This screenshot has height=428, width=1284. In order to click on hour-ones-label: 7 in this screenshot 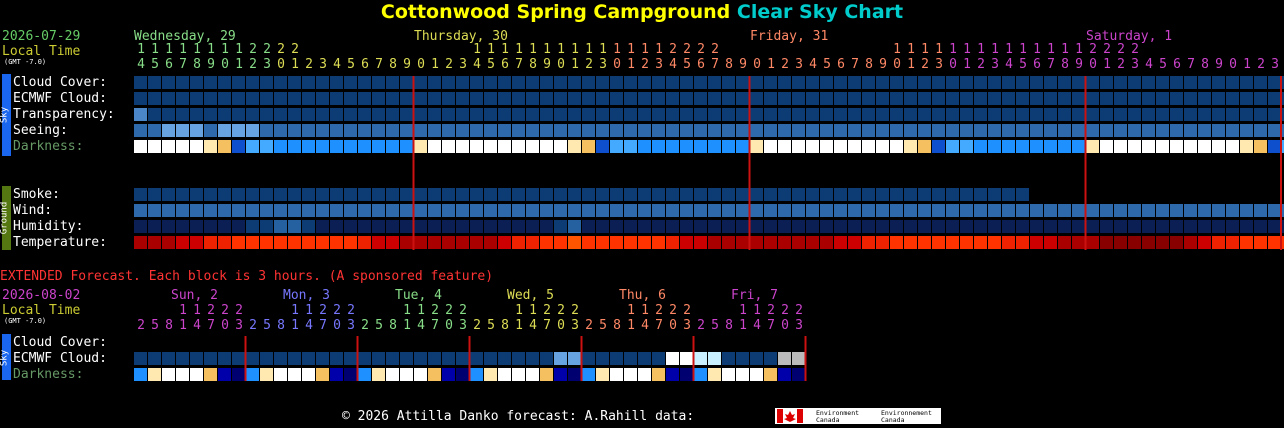, I will do `click(1051, 64)`.